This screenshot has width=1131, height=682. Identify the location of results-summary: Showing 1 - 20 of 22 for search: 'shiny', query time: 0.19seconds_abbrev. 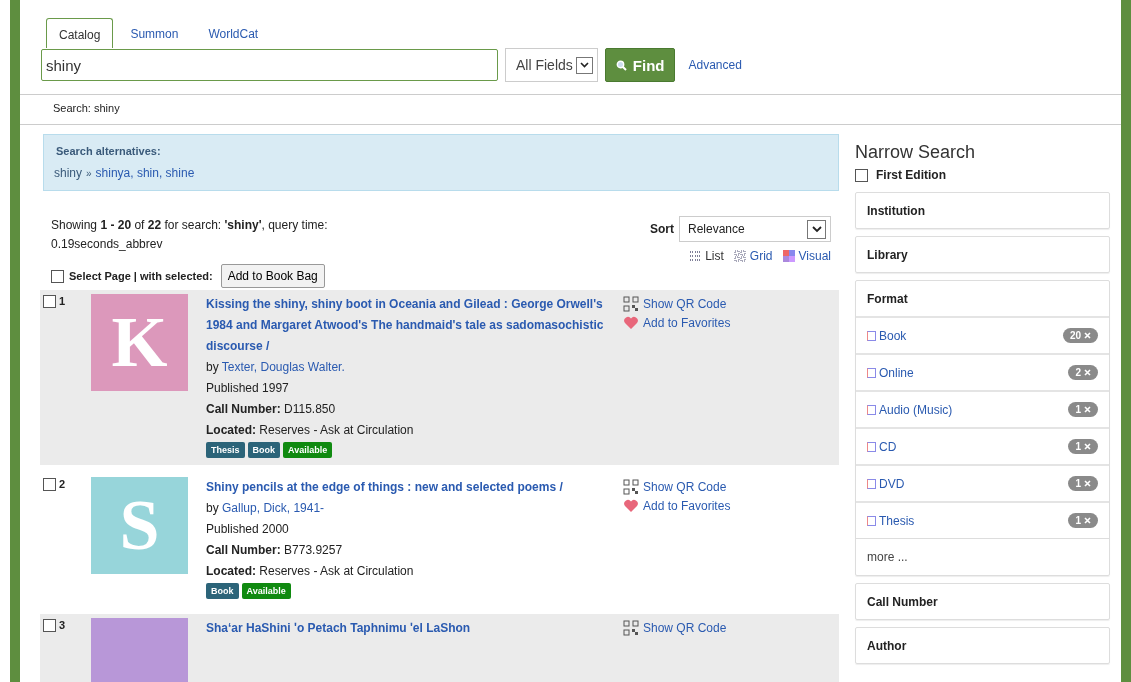
(190, 235).